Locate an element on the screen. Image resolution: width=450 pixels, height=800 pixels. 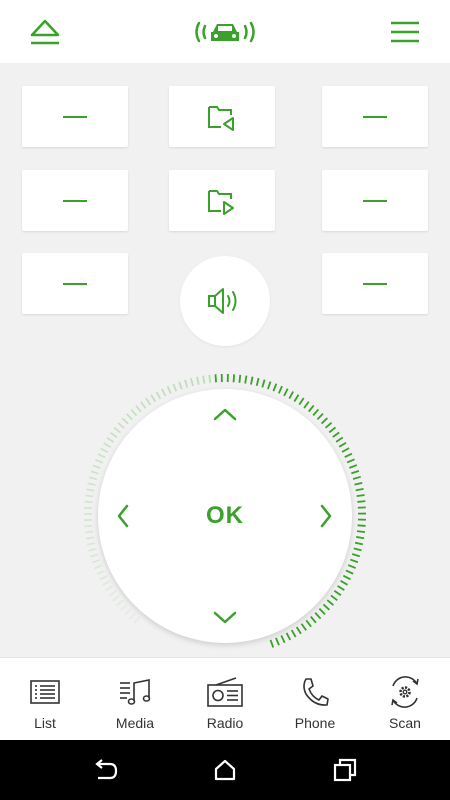
phone-icon is located at coordinates (316, 692).